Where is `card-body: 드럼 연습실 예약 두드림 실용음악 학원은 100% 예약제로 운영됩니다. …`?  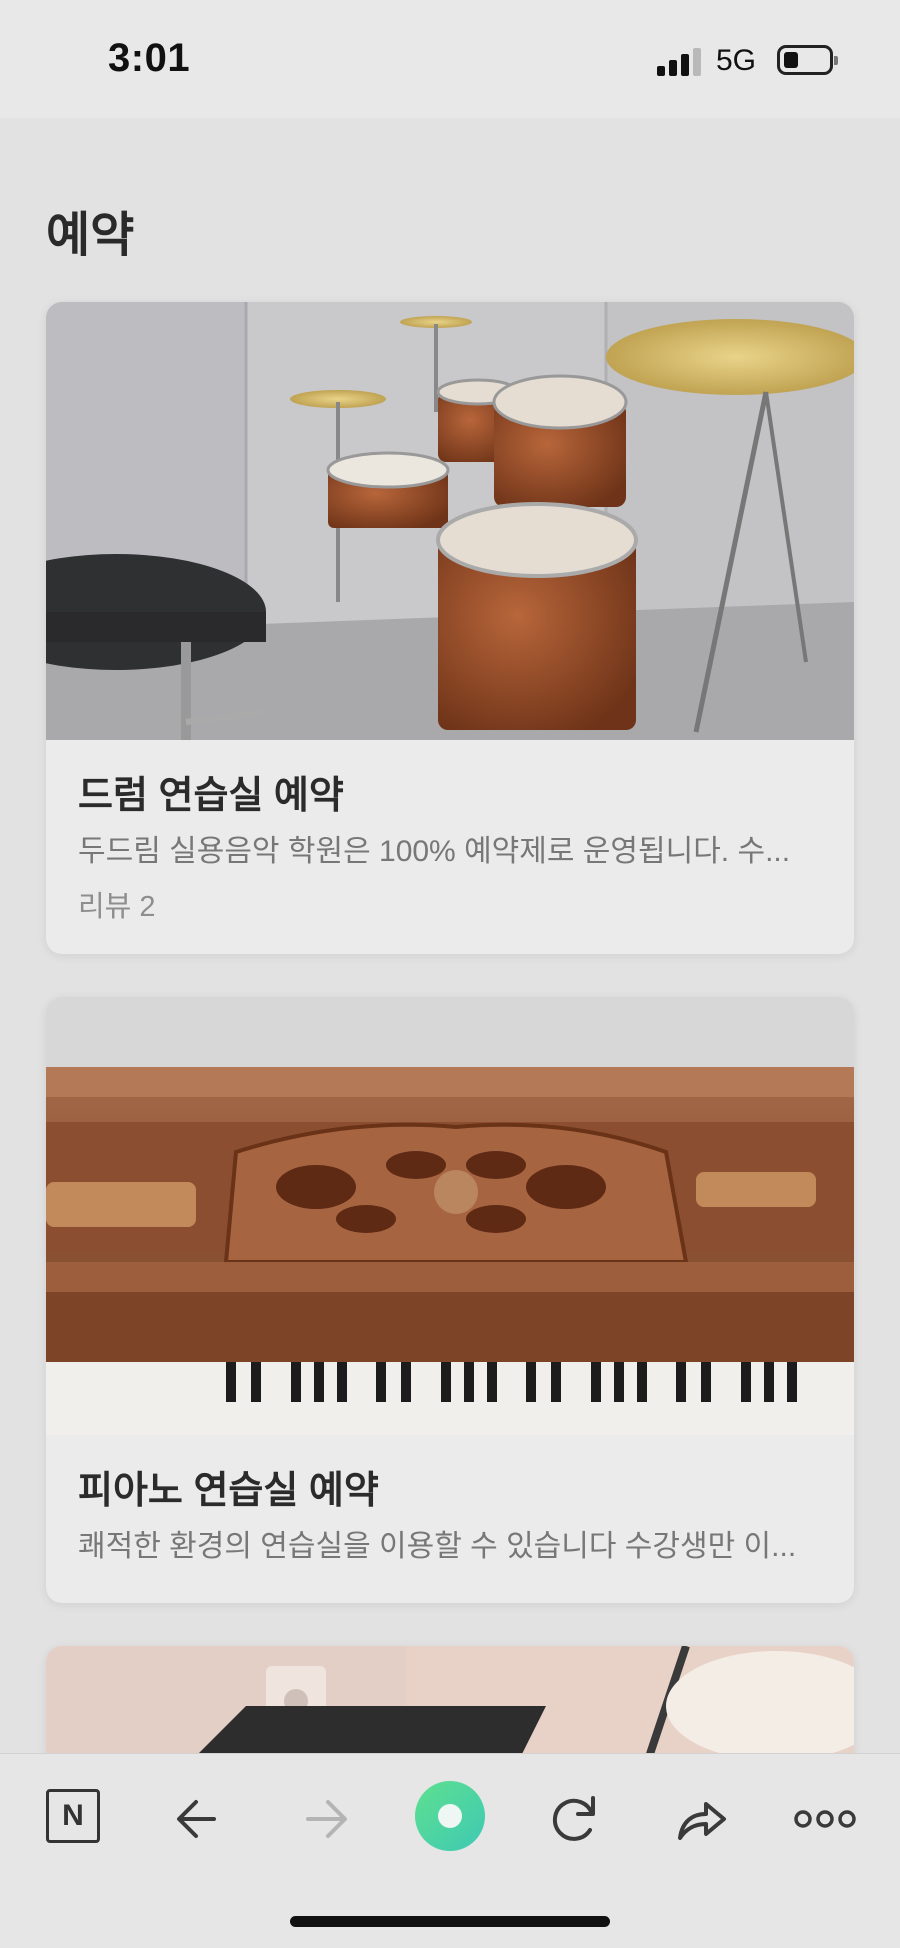
card-body: 드럼 연습실 예약 두드림 실용음악 학원은 100% 예약제로 운영됩니다. … is located at coordinates (450, 832).